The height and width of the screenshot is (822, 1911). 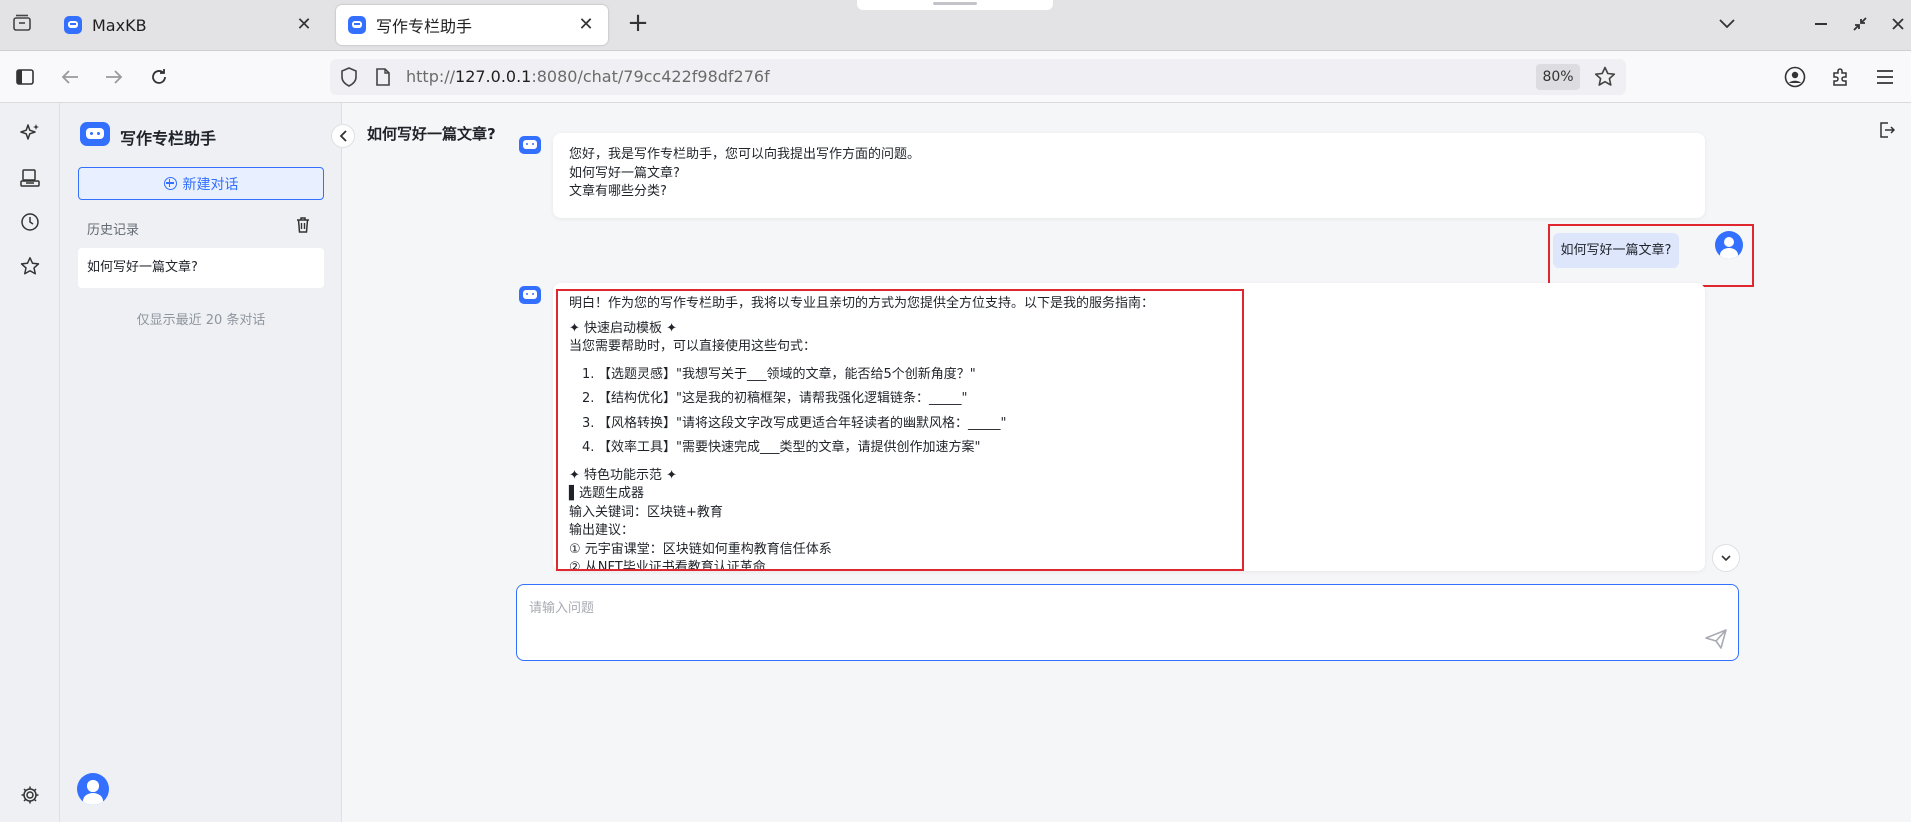 What do you see at coordinates (349, 79) in the screenshot?
I see `shield-icon` at bounding box center [349, 79].